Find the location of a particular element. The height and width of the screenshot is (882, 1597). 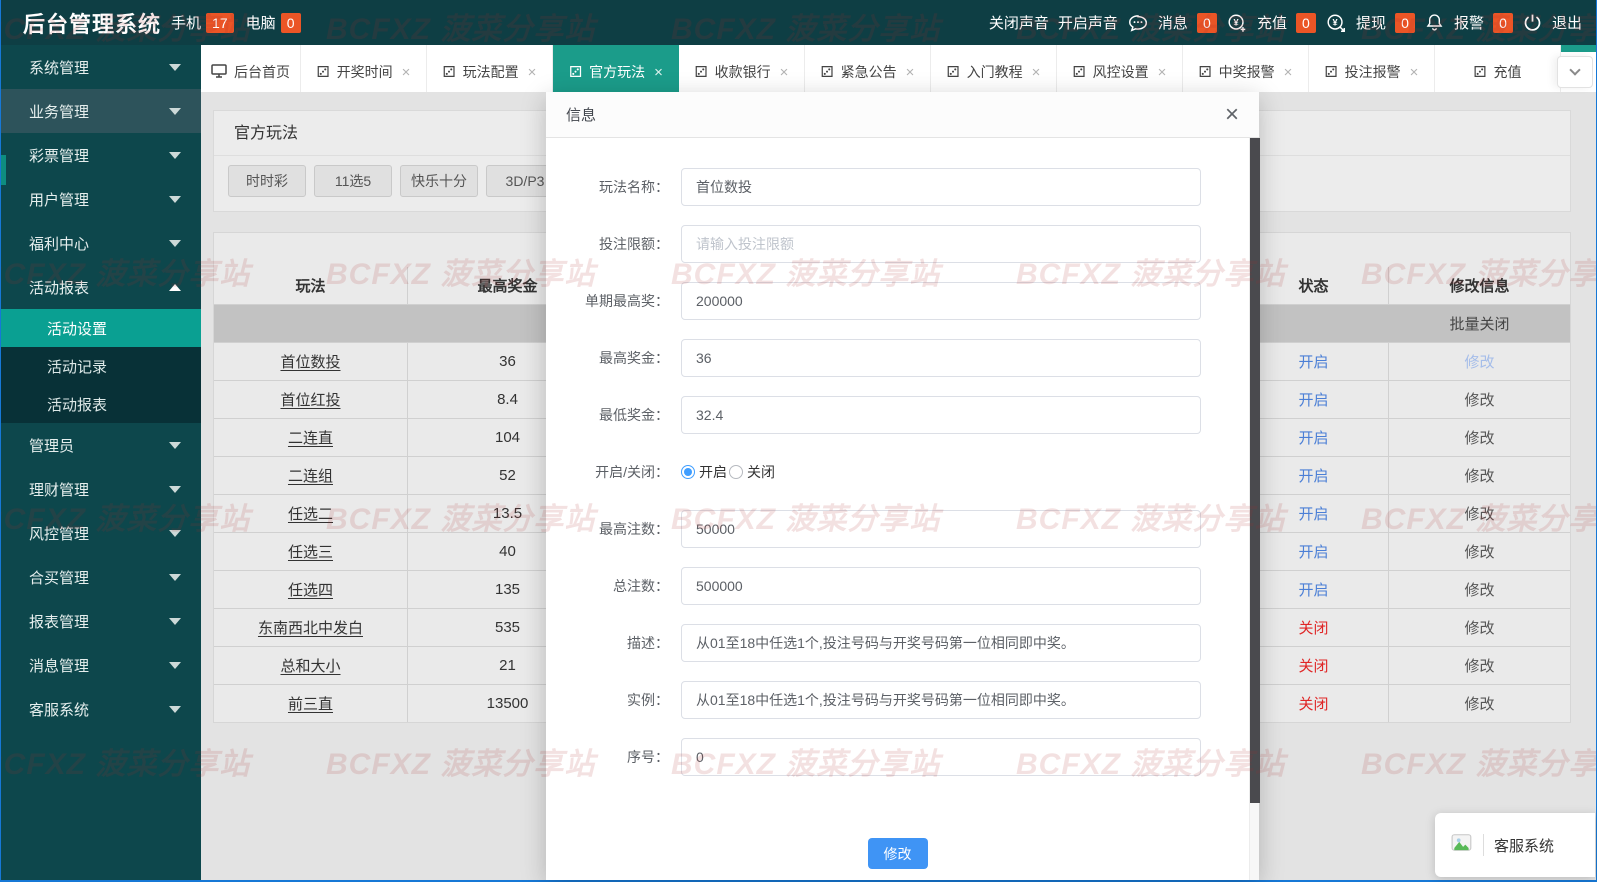

batch-close-button: 批量关闭 is located at coordinates (1479, 323).